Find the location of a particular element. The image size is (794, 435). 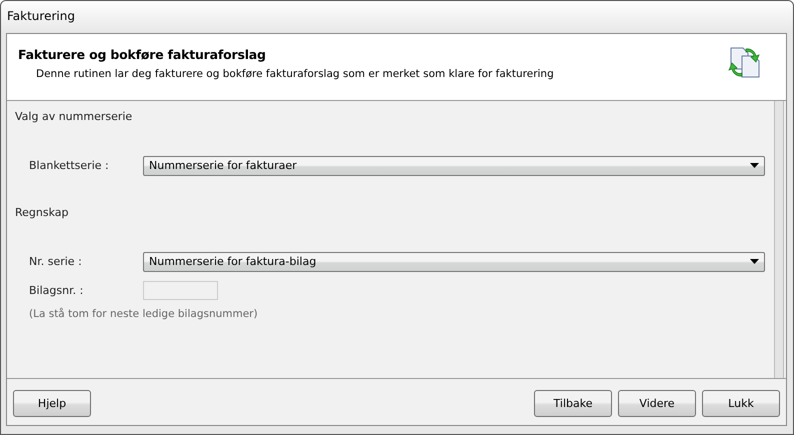

section-heading: Valg av nummerserie is located at coordinates (74, 117).